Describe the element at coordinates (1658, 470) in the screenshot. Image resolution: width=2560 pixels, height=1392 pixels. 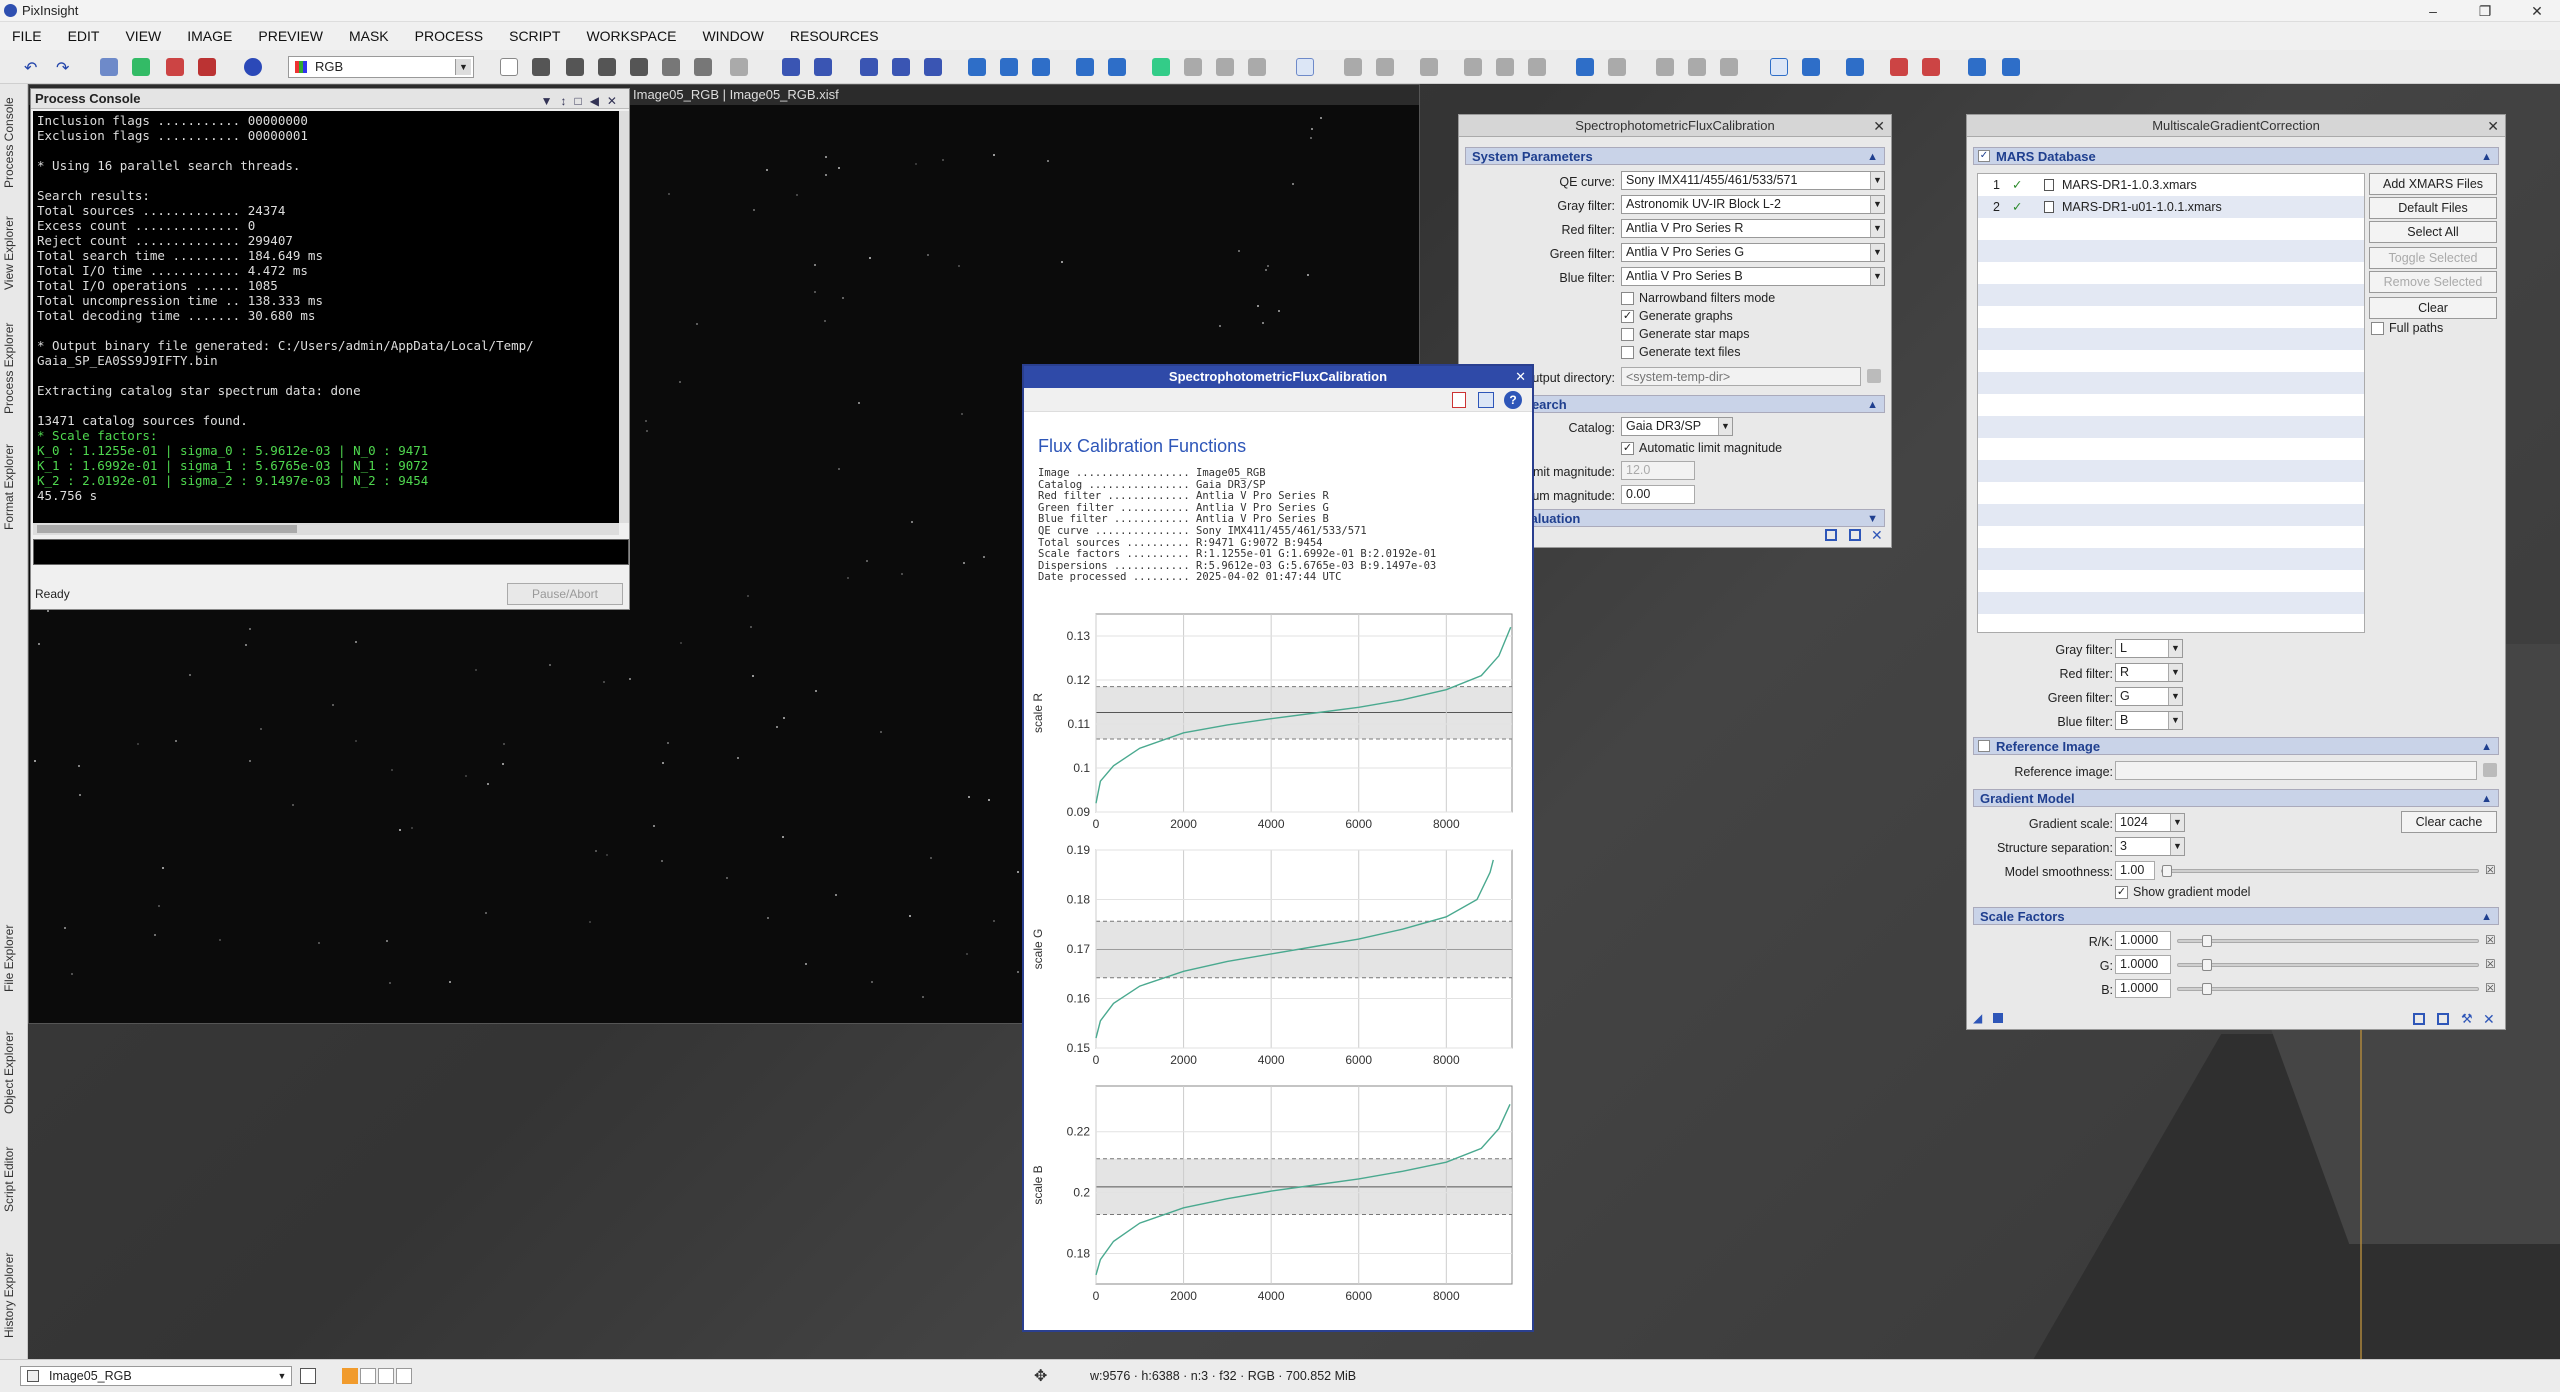
I see `limit-magnitude-input: 12.0` at that location.